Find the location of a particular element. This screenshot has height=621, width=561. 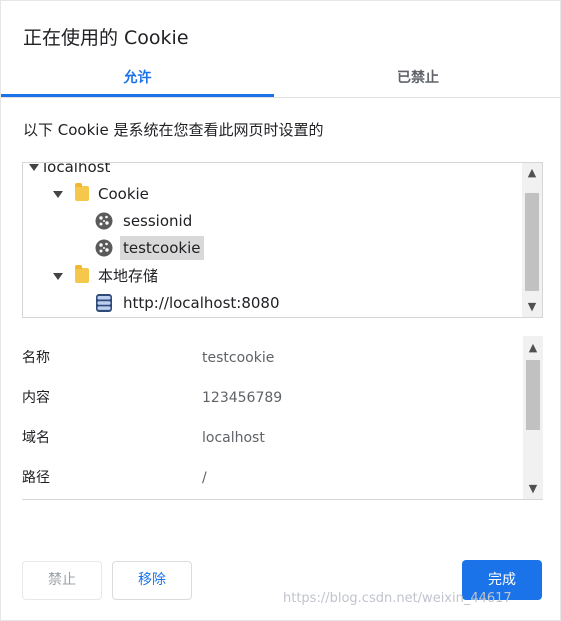

detail-row-path: 路径 / is located at coordinates (267, 478).